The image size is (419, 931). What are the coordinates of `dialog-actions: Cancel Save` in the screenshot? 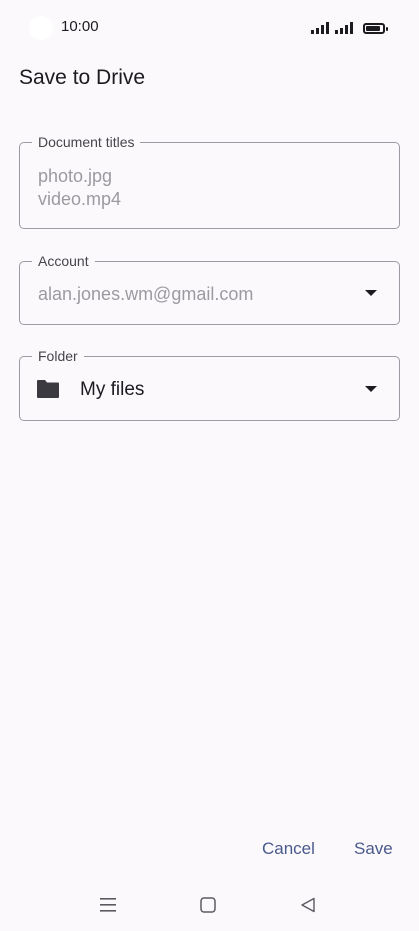 It's located at (209, 851).